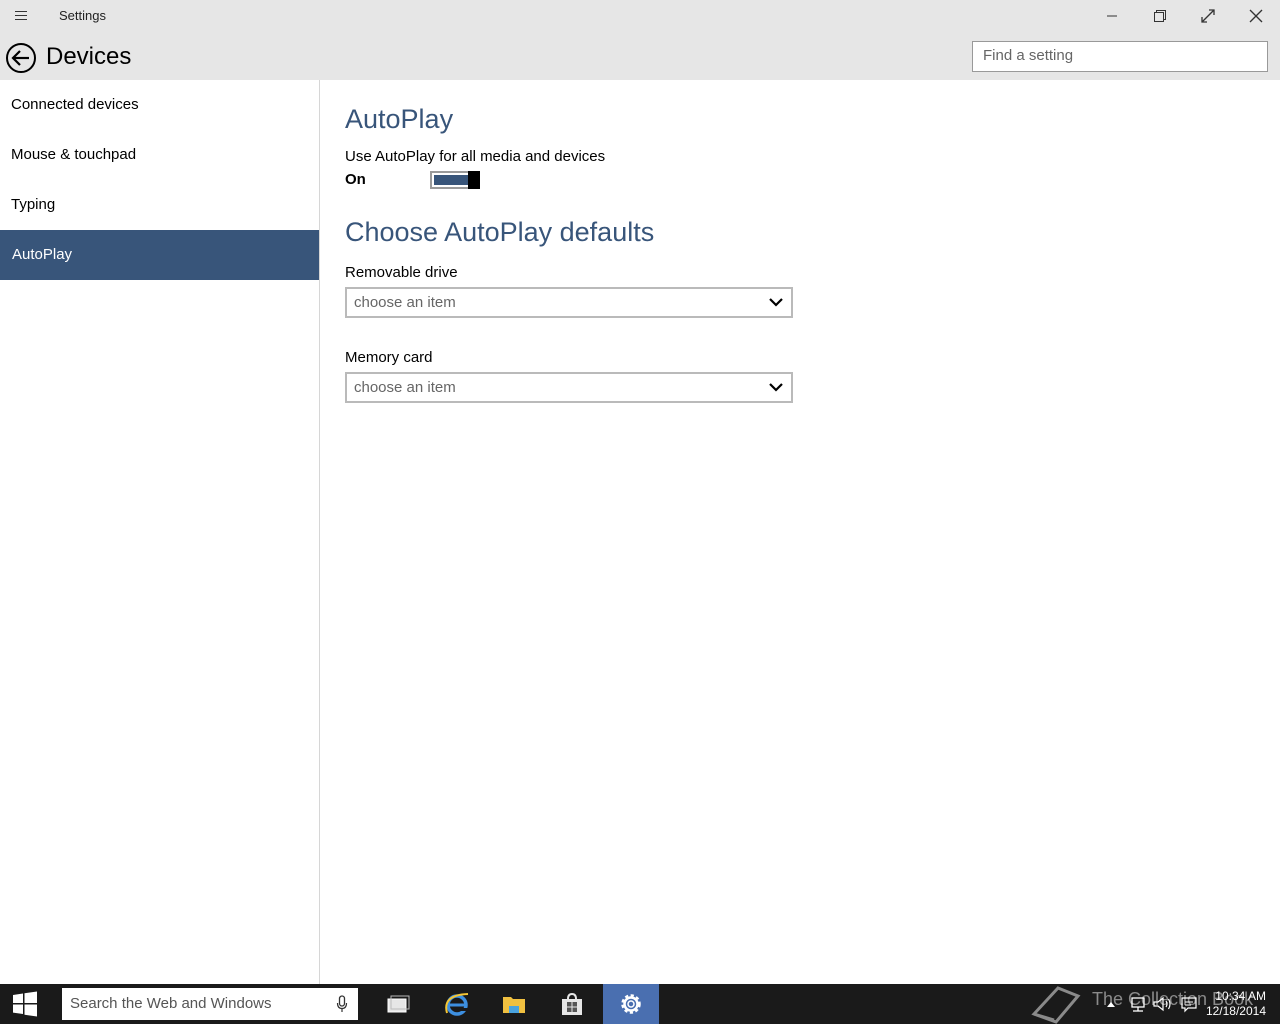  I want to click on back-arrow-icon, so click(21, 58).